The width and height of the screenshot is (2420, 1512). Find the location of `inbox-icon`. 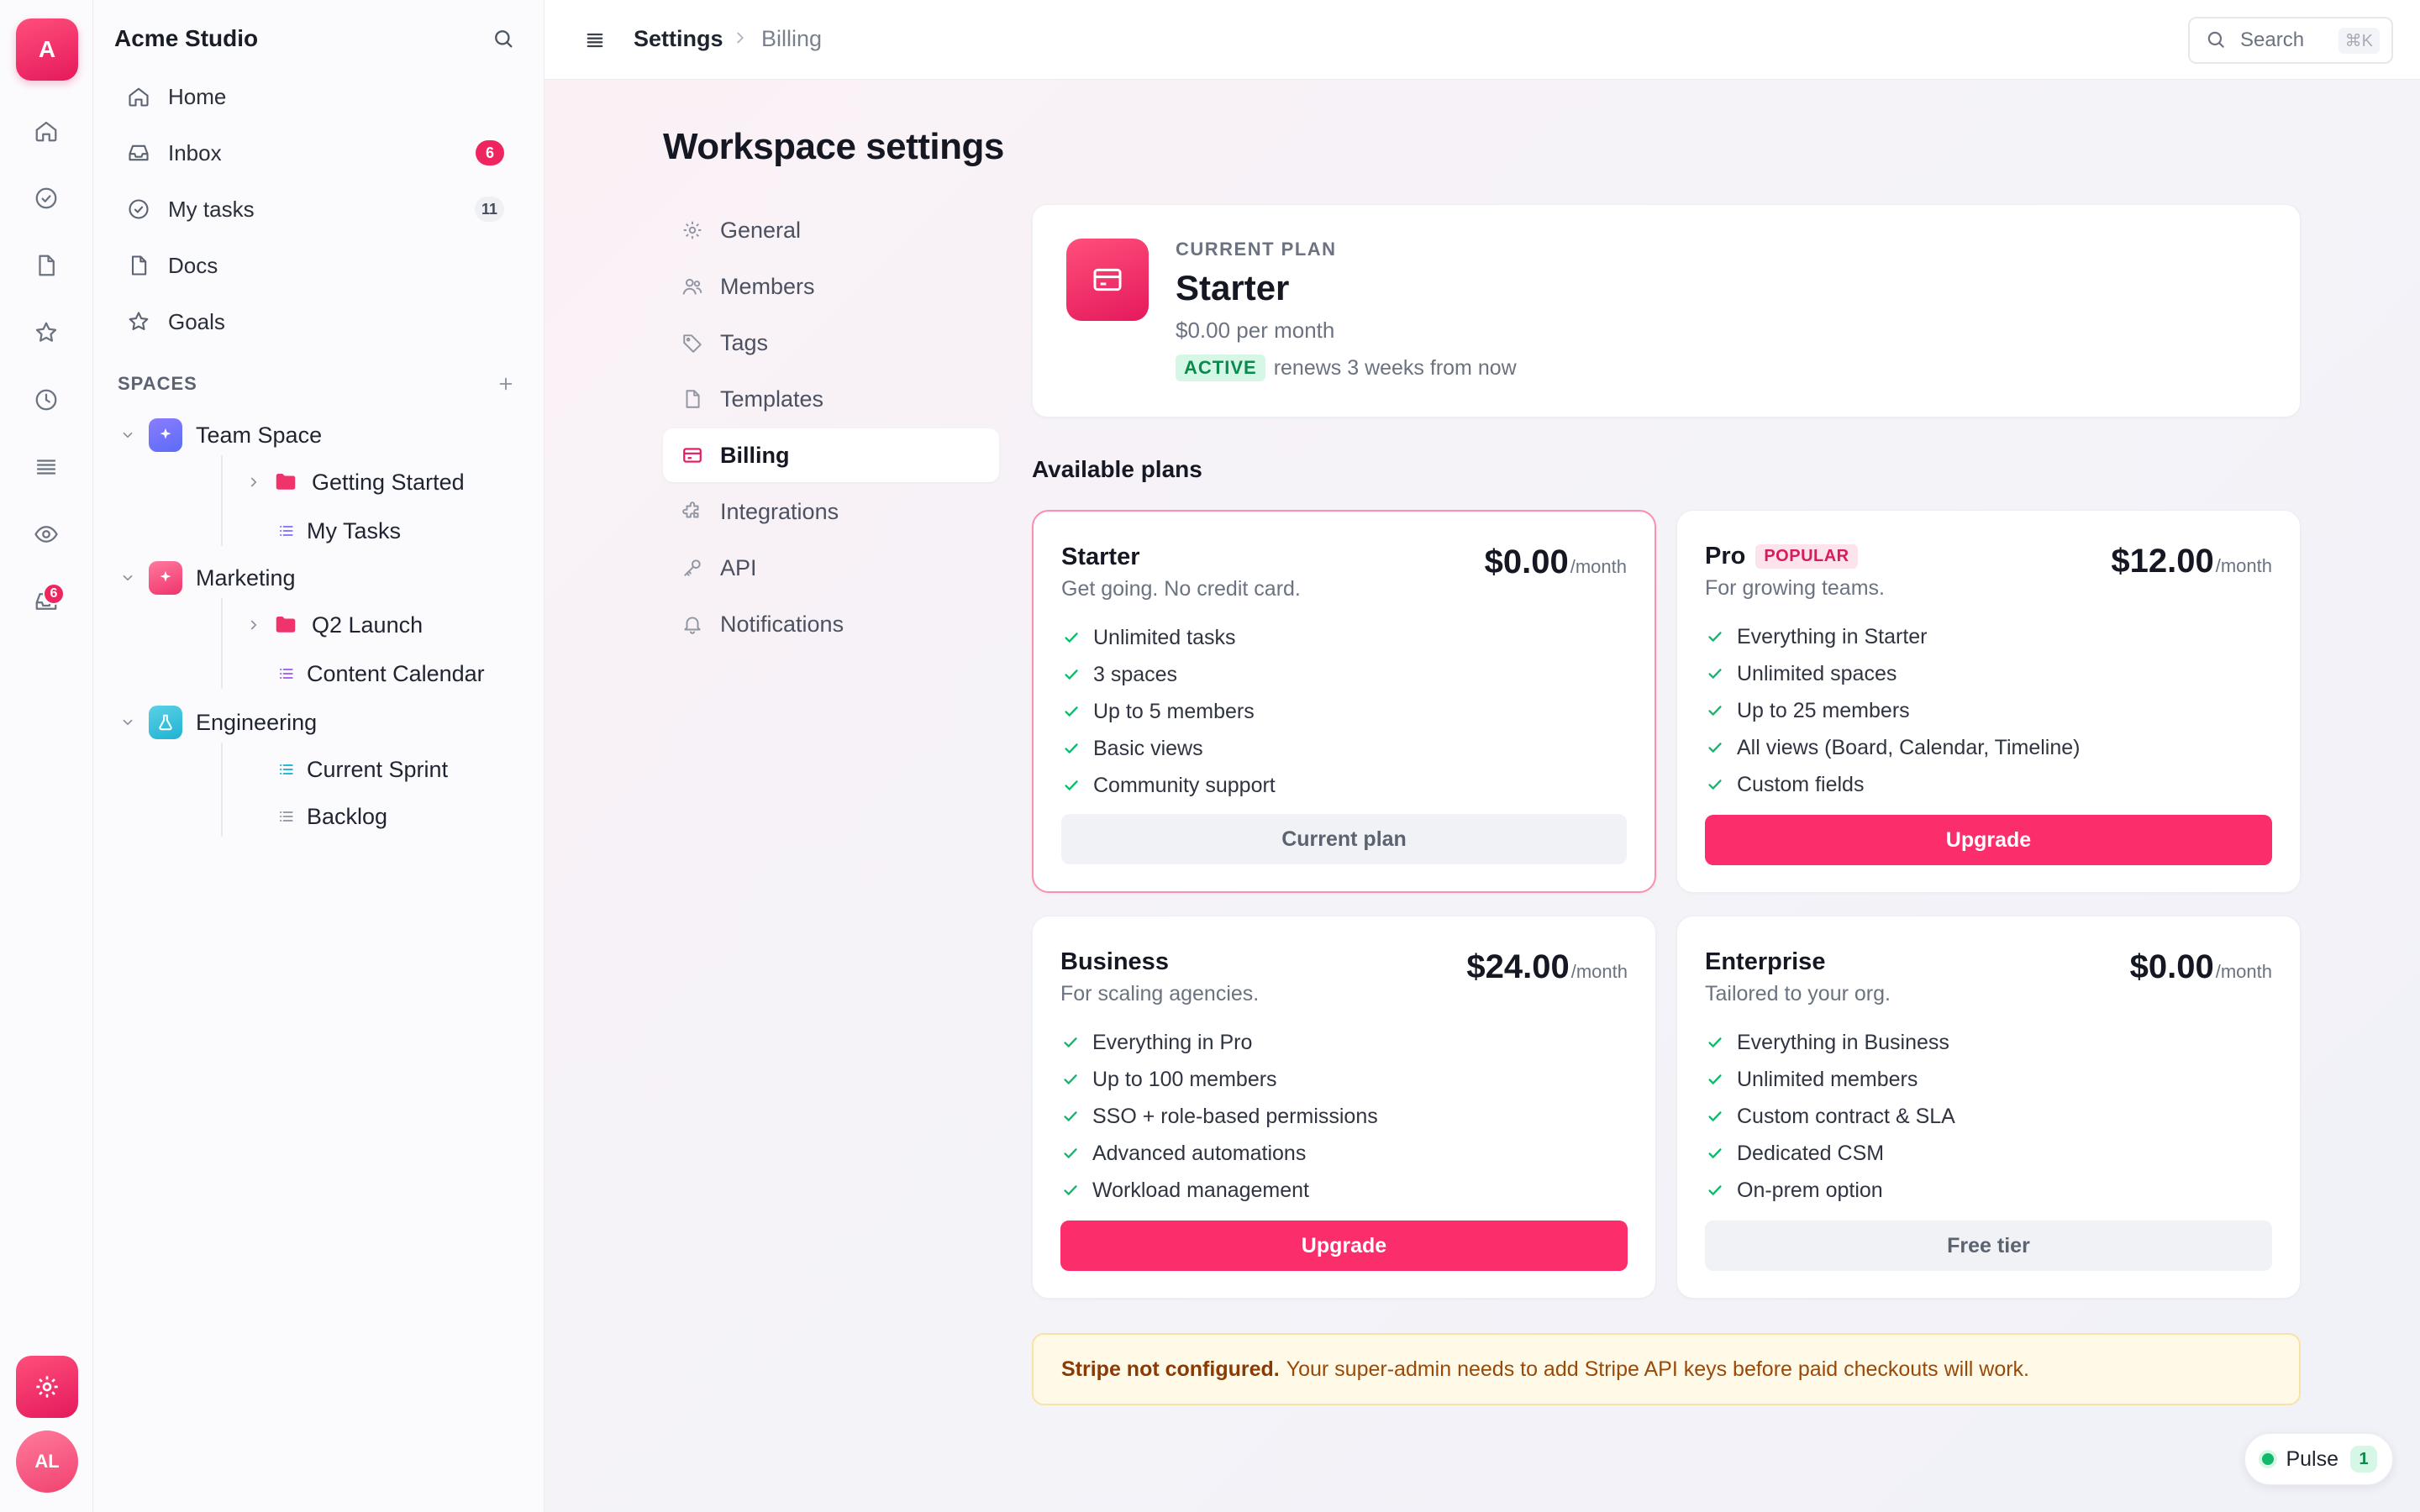

inbox-icon is located at coordinates (138, 153).